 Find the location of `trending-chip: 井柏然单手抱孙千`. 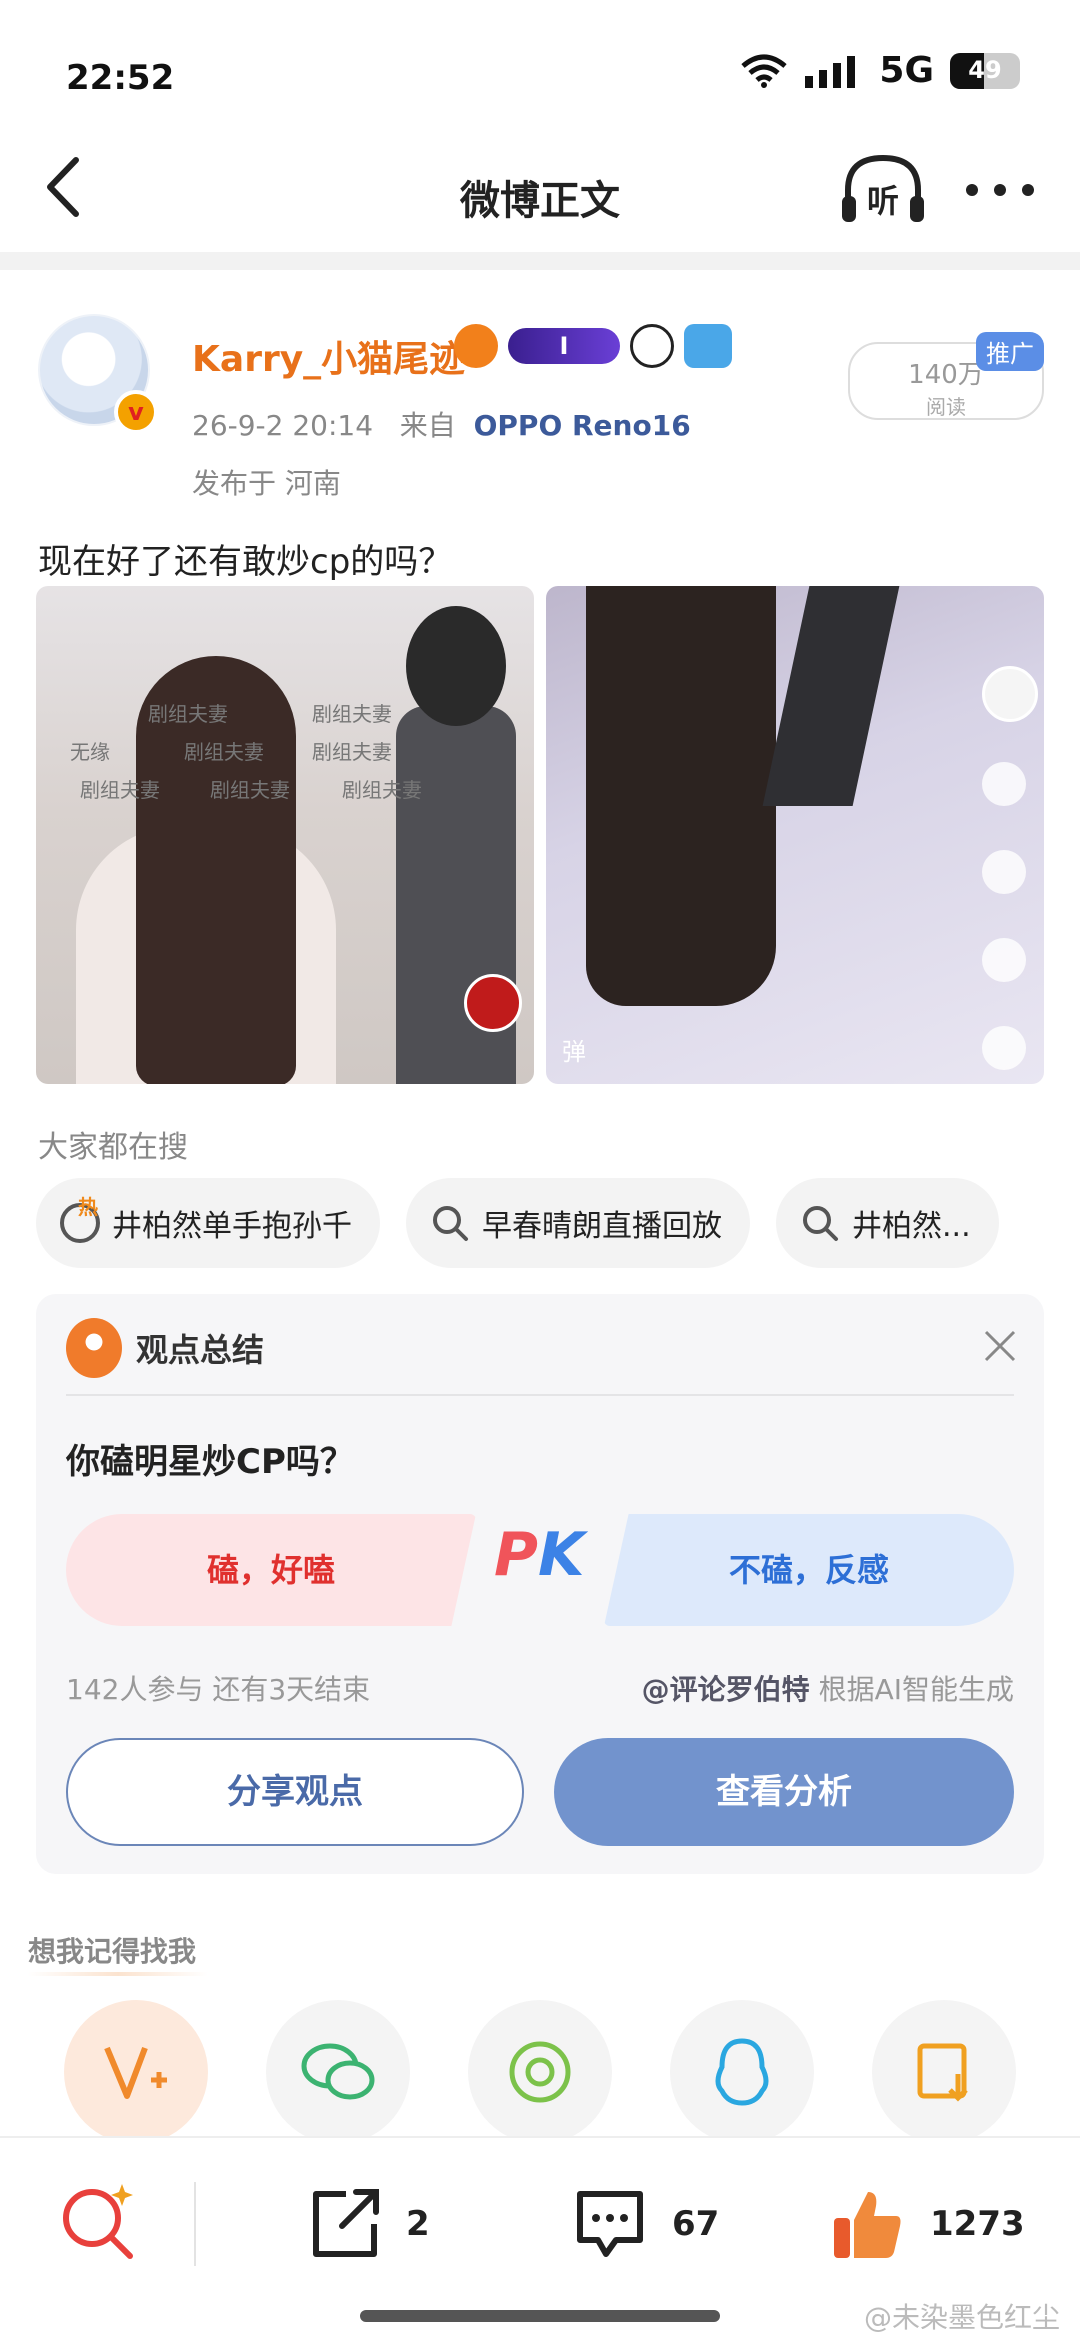

trending-chip: 井柏然单手抱孙千 is located at coordinates (208, 1223).